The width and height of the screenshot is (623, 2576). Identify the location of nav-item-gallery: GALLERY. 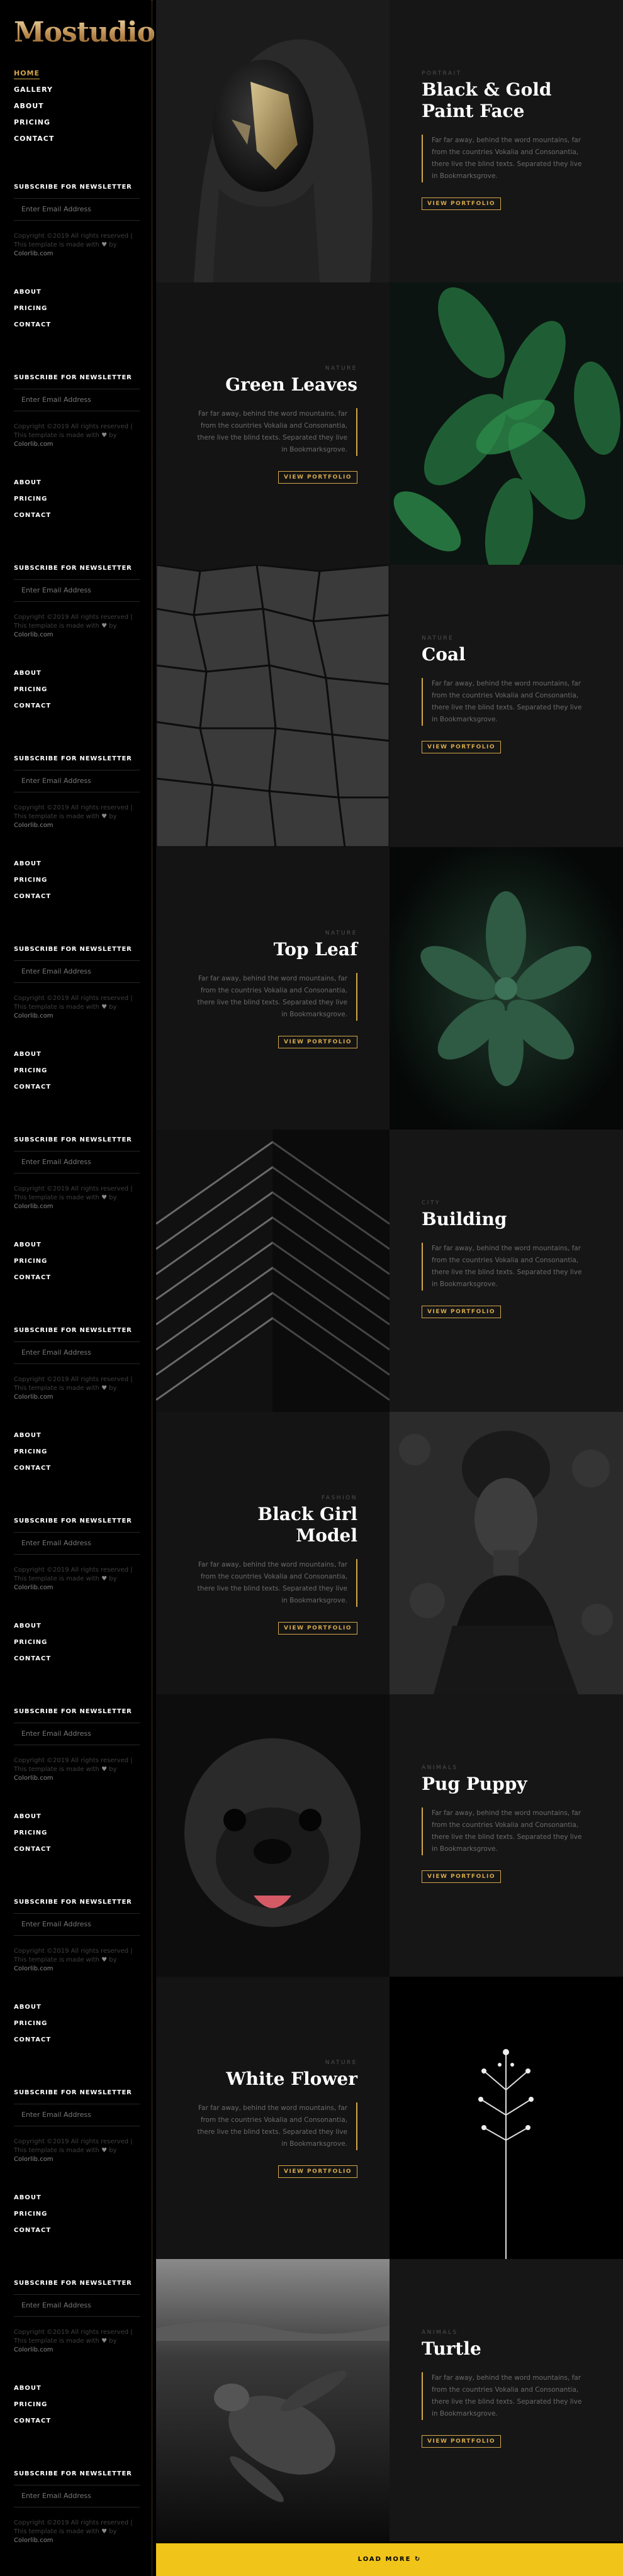
(34, 90).